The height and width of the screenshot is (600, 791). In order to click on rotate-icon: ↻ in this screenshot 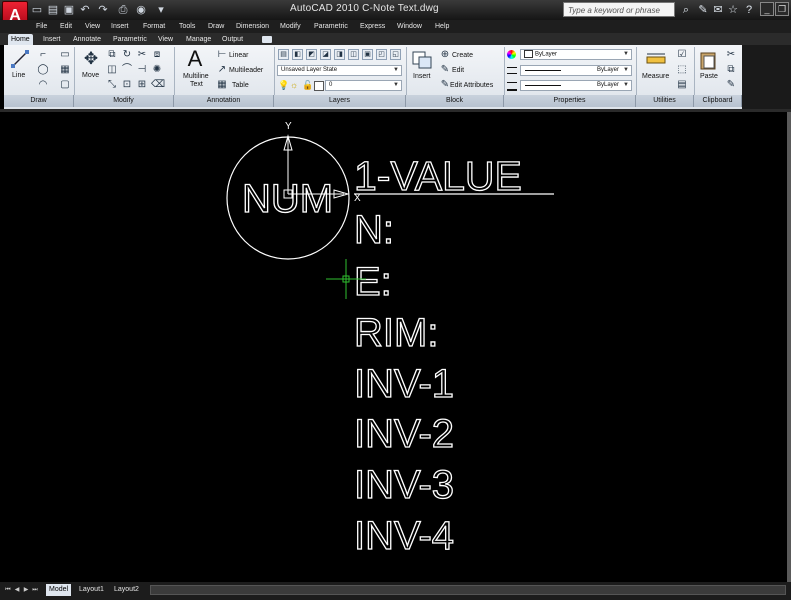, I will do `click(127, 55)`.